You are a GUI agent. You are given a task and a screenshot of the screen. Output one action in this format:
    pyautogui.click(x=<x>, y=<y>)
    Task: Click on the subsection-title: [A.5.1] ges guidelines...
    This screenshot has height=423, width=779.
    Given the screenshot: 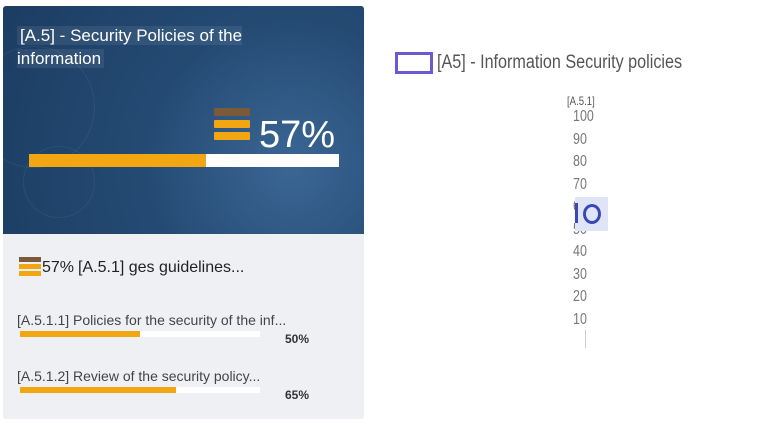 What is the action you would take?
    pyautogui.click(x=161, y=267)
    